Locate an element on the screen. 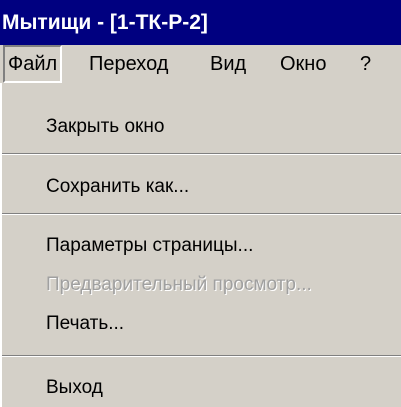 This screenshot has width=401, height=407. menu-help: ? is located at coordinates (365, 64).